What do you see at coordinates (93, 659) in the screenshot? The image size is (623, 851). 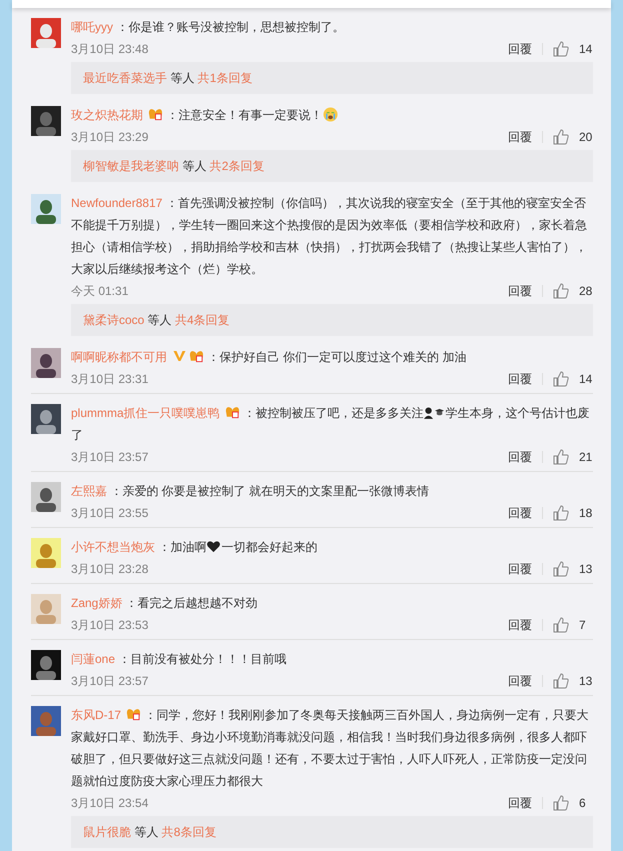 I see `user-name-link: 闫蓮one` at bounding box center [93, 659].